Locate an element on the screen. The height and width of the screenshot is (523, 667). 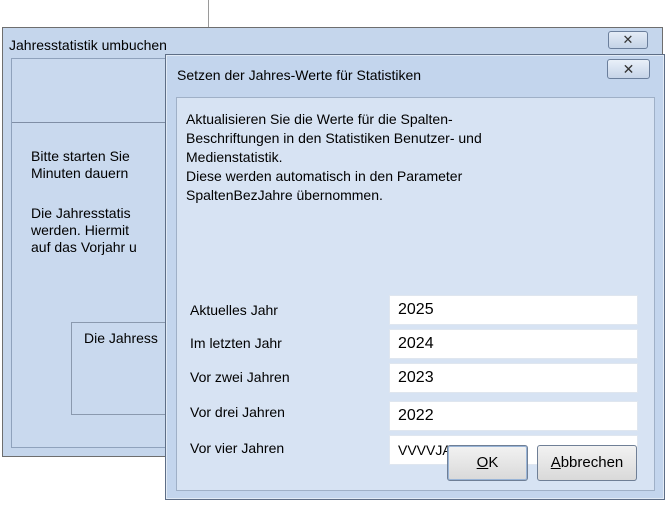
label-four-years-ago: Vor vier Jahren is located at coordinates (237, 448).